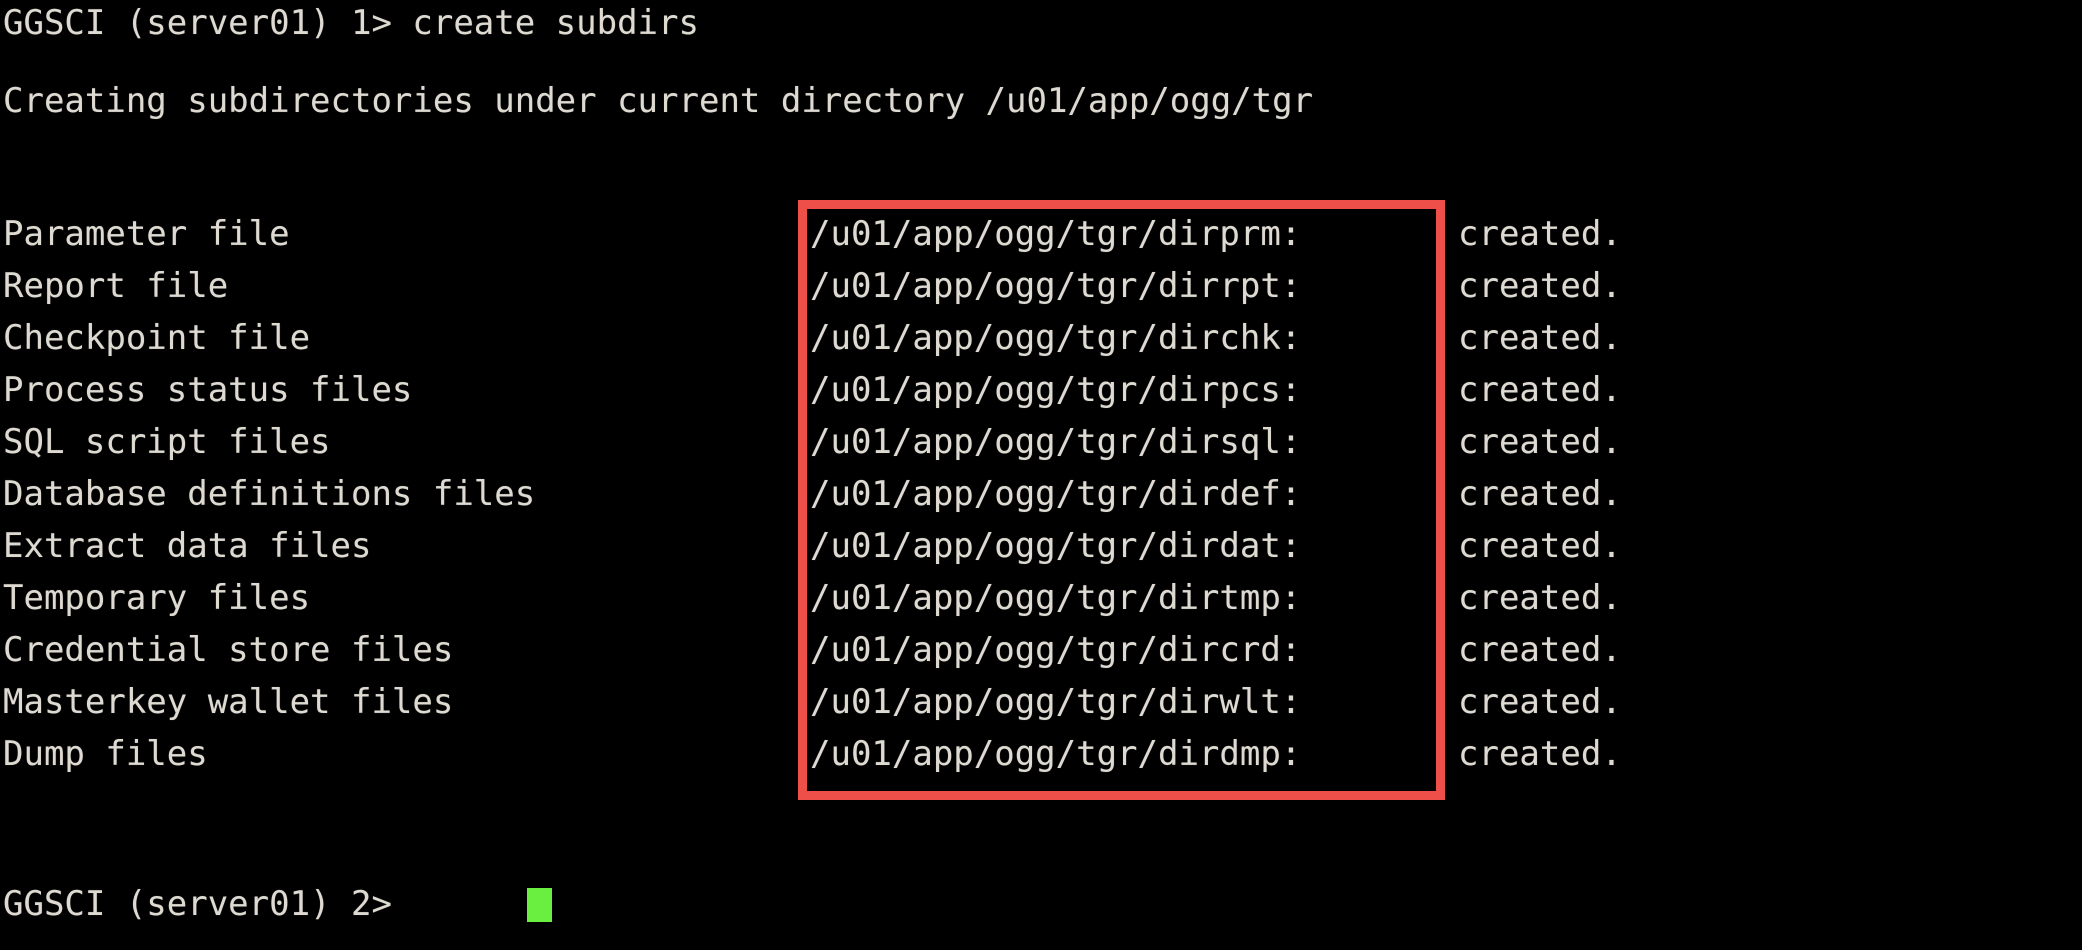  What do you see at coordinates (1056, 650) in the screenshot?
I see `subdirectory-path: /u01/app/ogg/tgr/dircrd:` at bounding box center [1056, 650].